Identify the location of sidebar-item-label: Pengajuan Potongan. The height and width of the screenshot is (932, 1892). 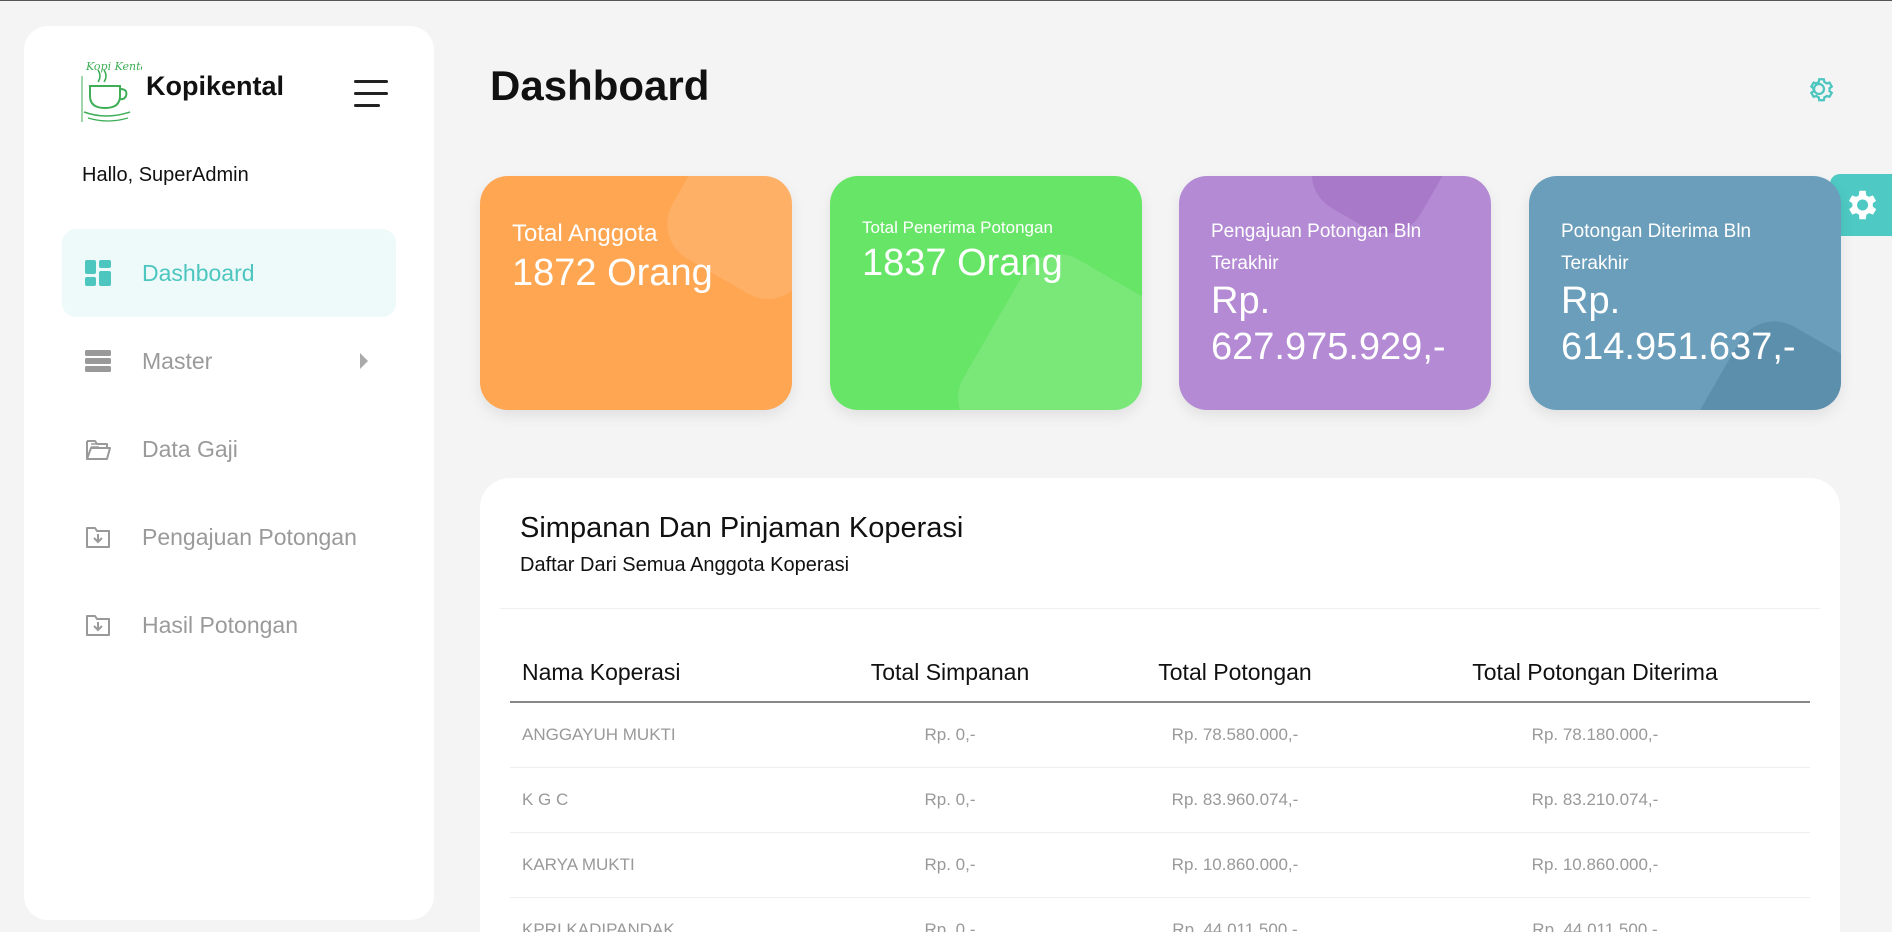
(249, 536).